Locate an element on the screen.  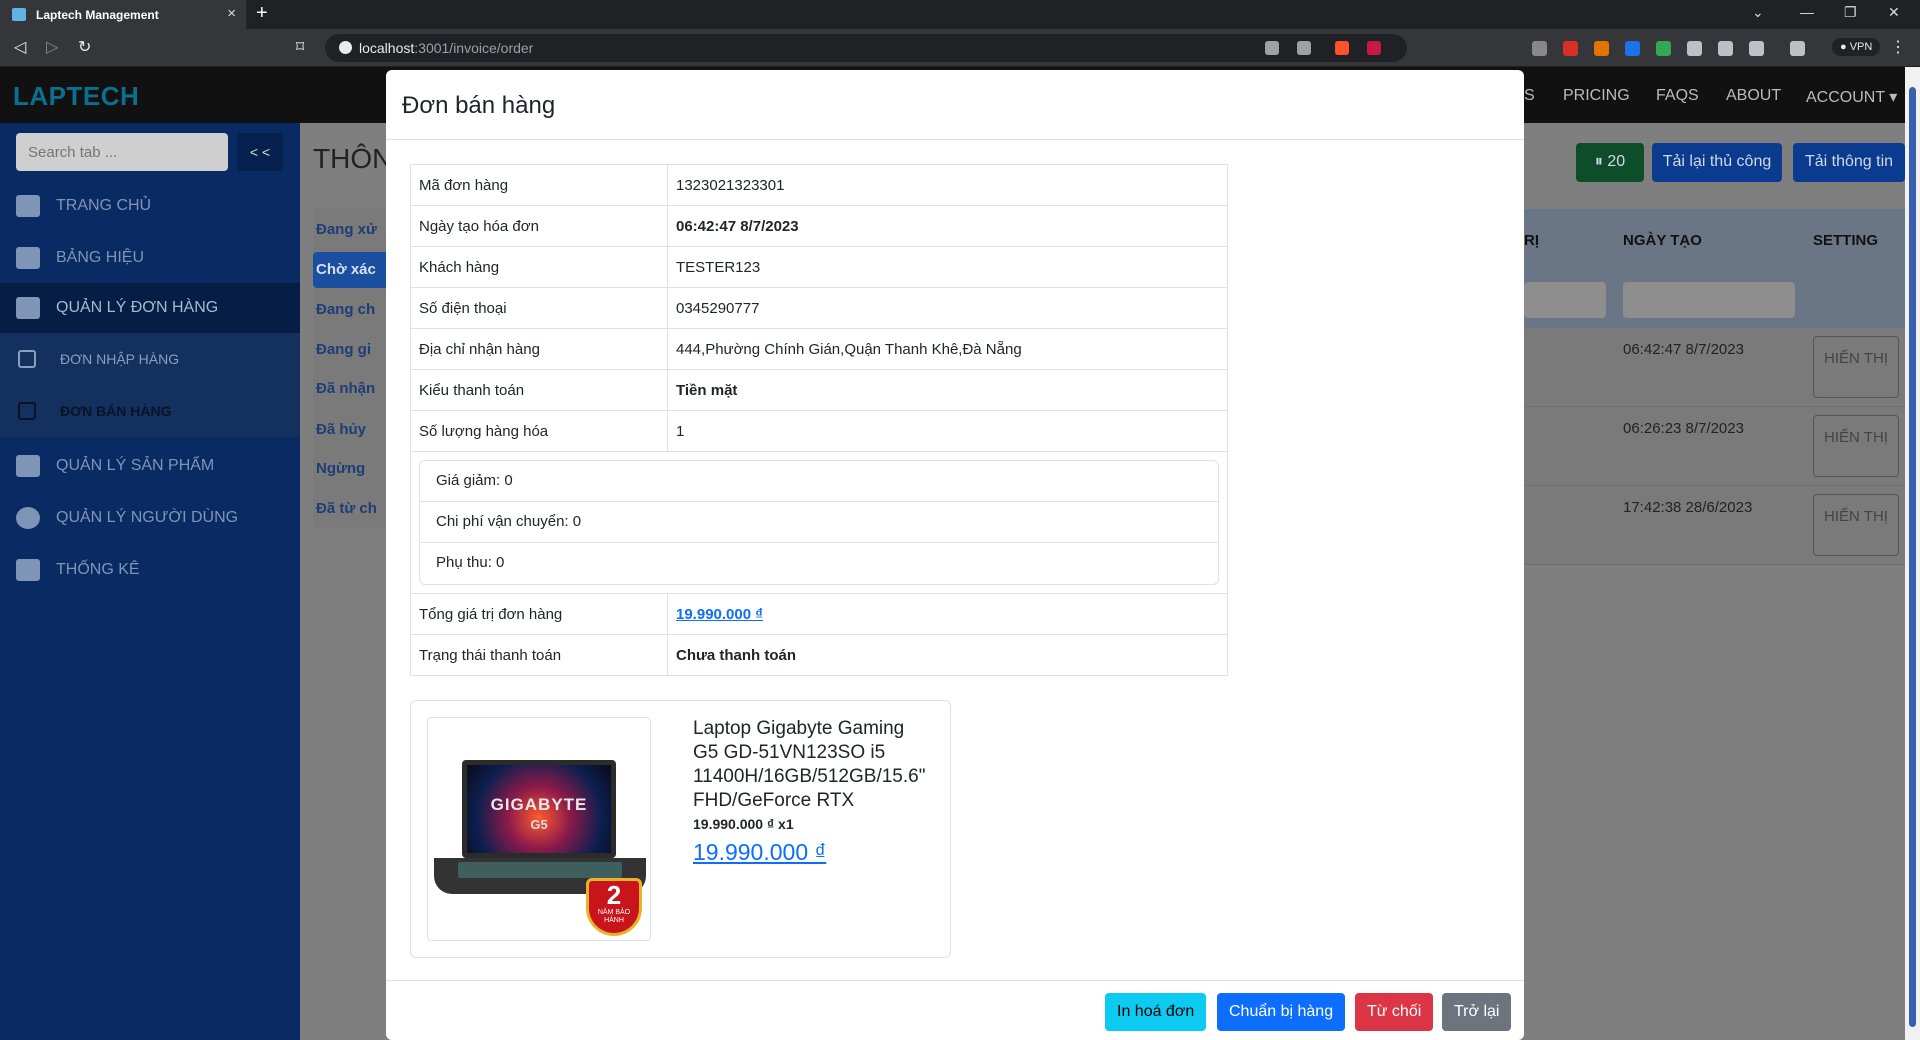
sidebar-item-orders: QUẢN LÝ ĐƠN HÀNG is located at coordinates (150, 308).